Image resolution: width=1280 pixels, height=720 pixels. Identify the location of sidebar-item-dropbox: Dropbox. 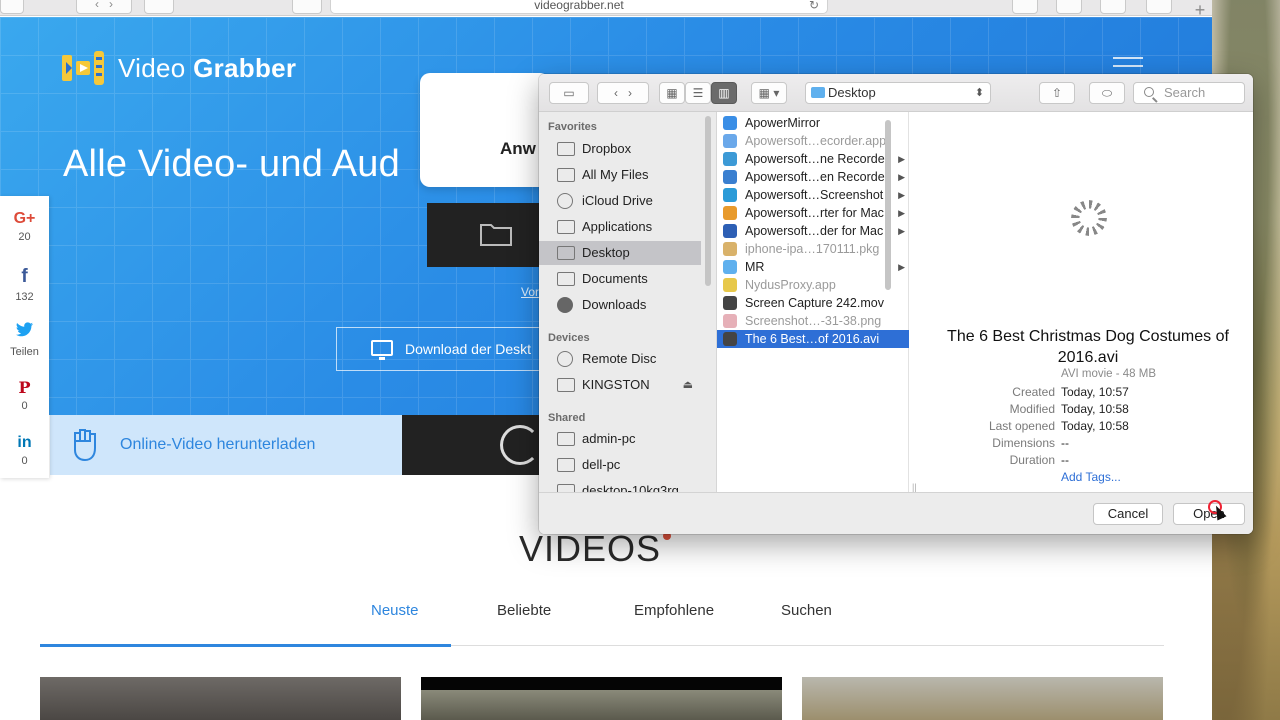
(620, 149).